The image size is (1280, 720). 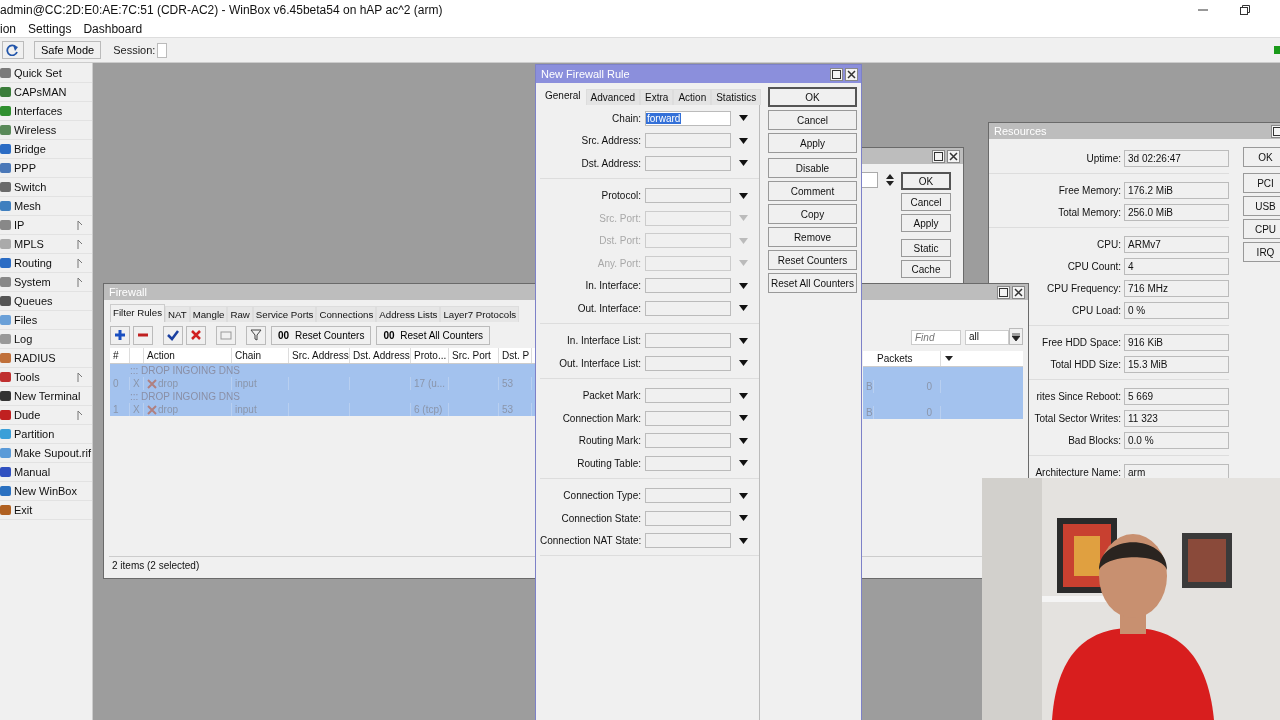 What do you see at coordinates (1176, 364) in the screenshot?
I see `value-field: 15.3 MiB` at bounding box center [1176, 364].